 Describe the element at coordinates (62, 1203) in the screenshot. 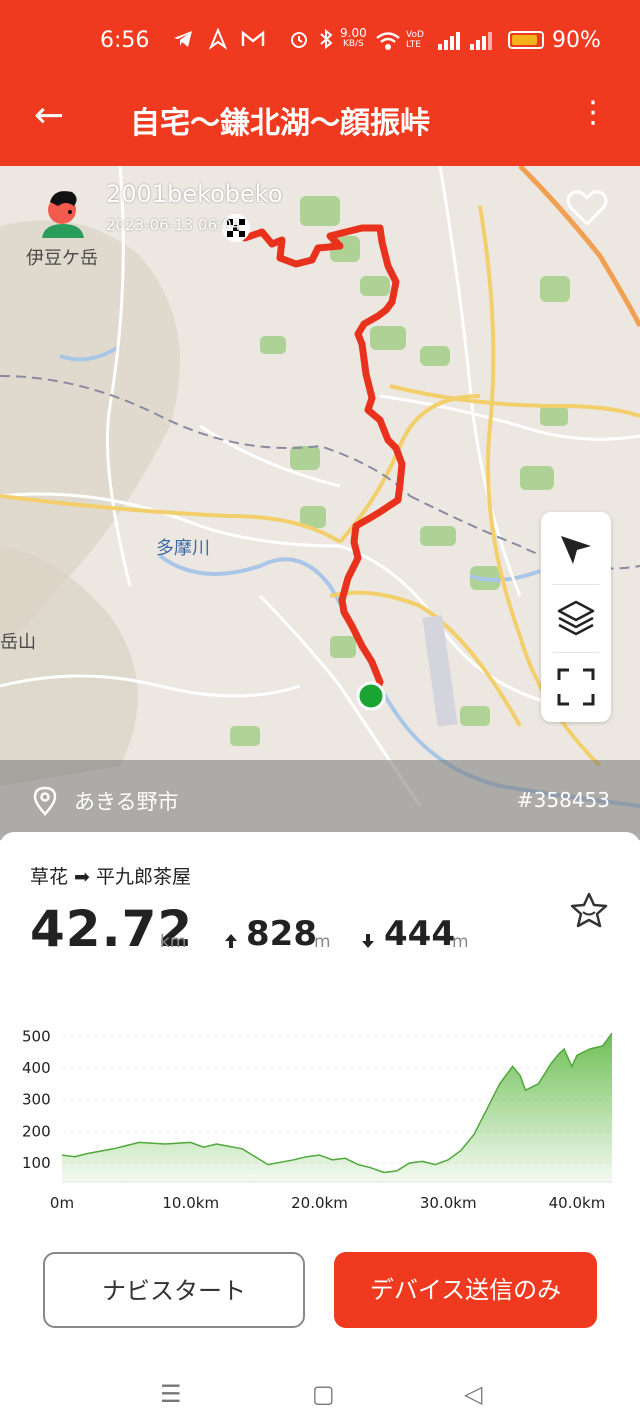

I see `x-tick-label: 0m` at that location.